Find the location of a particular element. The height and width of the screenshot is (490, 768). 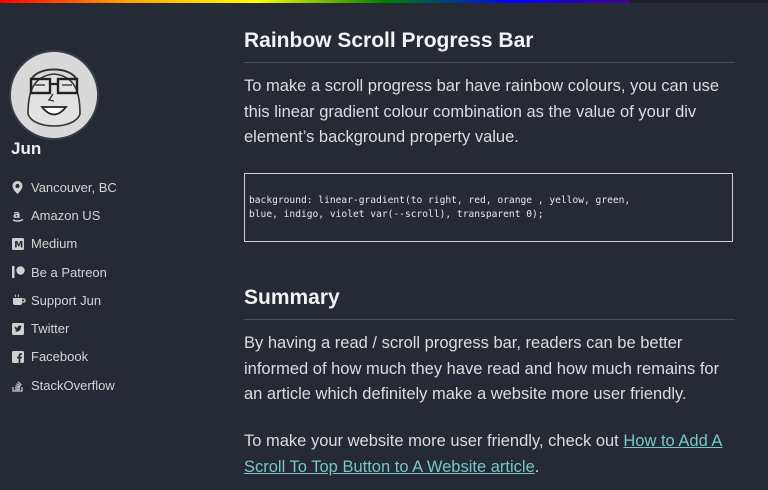

svg-text: a is located at coordinates (16, 215).